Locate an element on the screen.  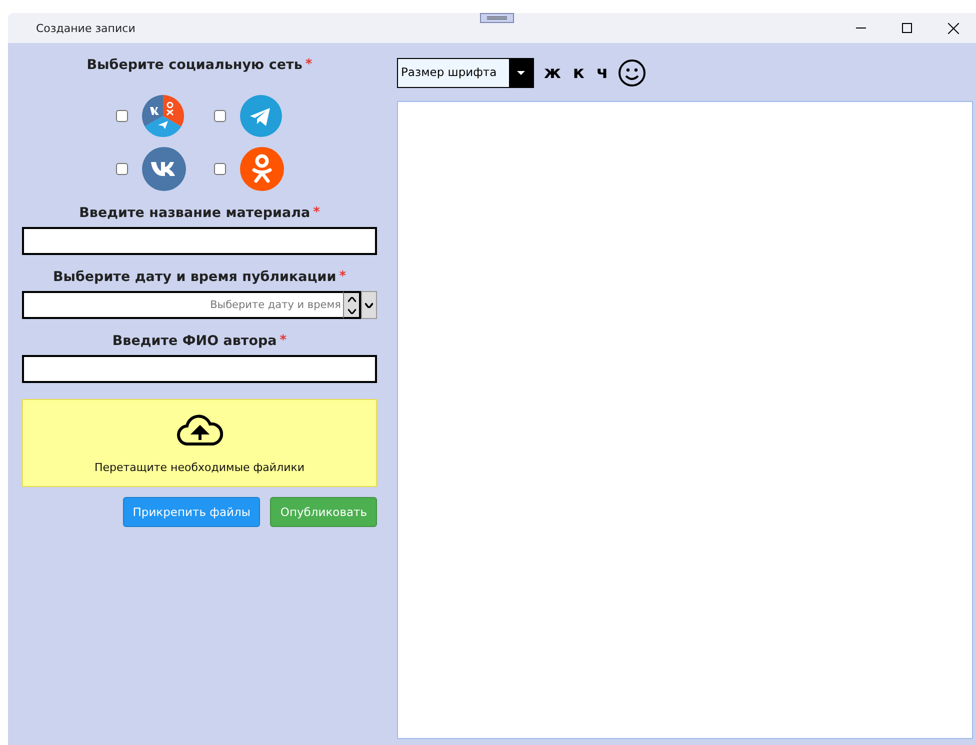
caret-icon is located at coordinates (521, 73).